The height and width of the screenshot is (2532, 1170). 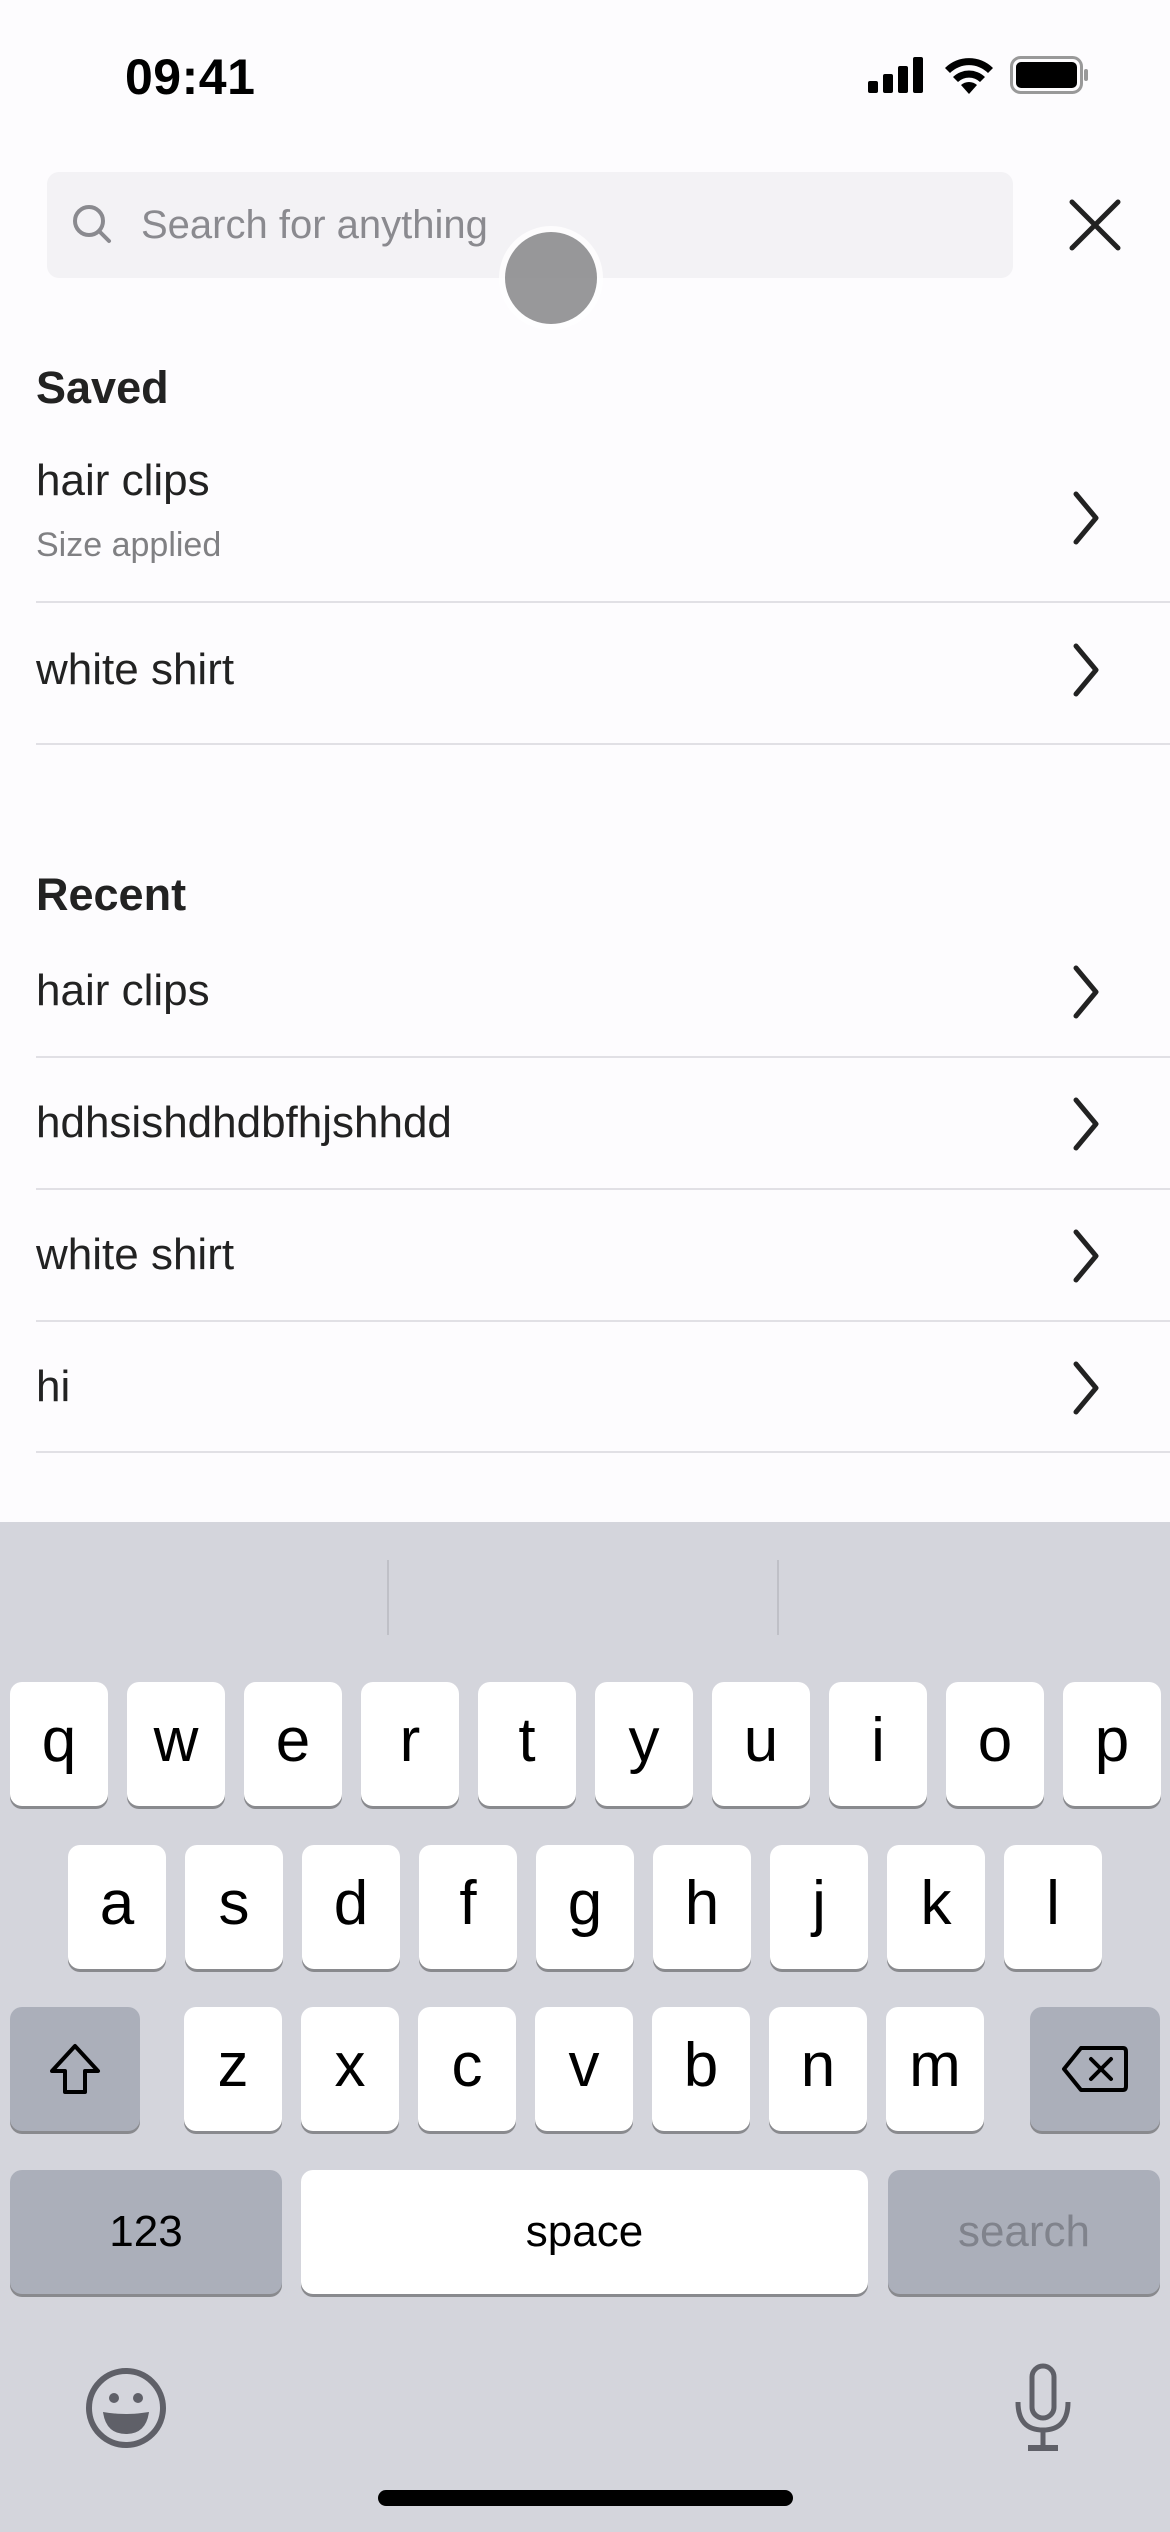 I want to click on key-j: j, so click(x=819, y=1907).